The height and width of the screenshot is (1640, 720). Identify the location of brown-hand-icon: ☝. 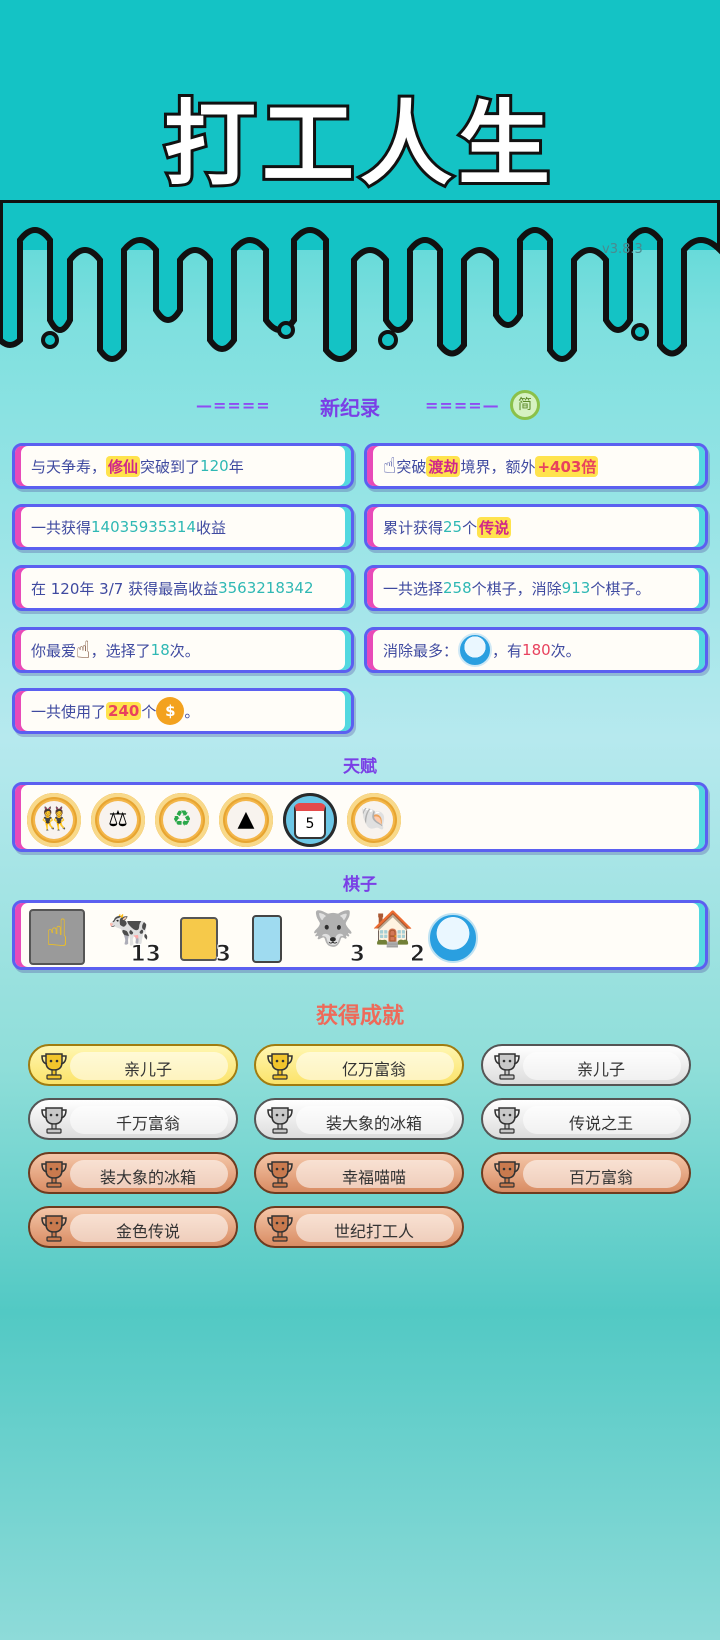
(83, 650).